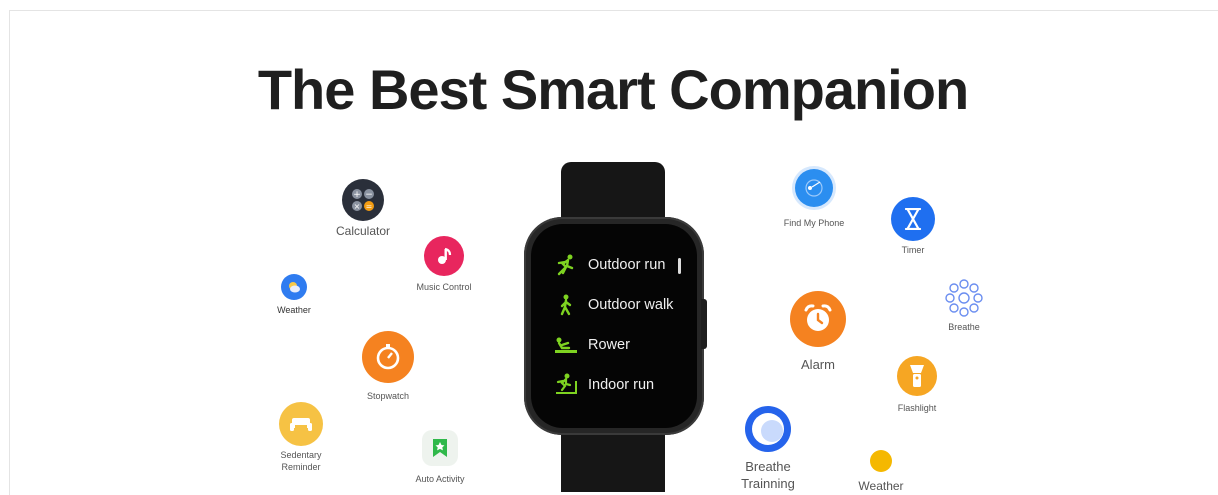 This screenshot has width=1218, height=495. I want to click on watch-item-rower: Rower, so click(591, 345).